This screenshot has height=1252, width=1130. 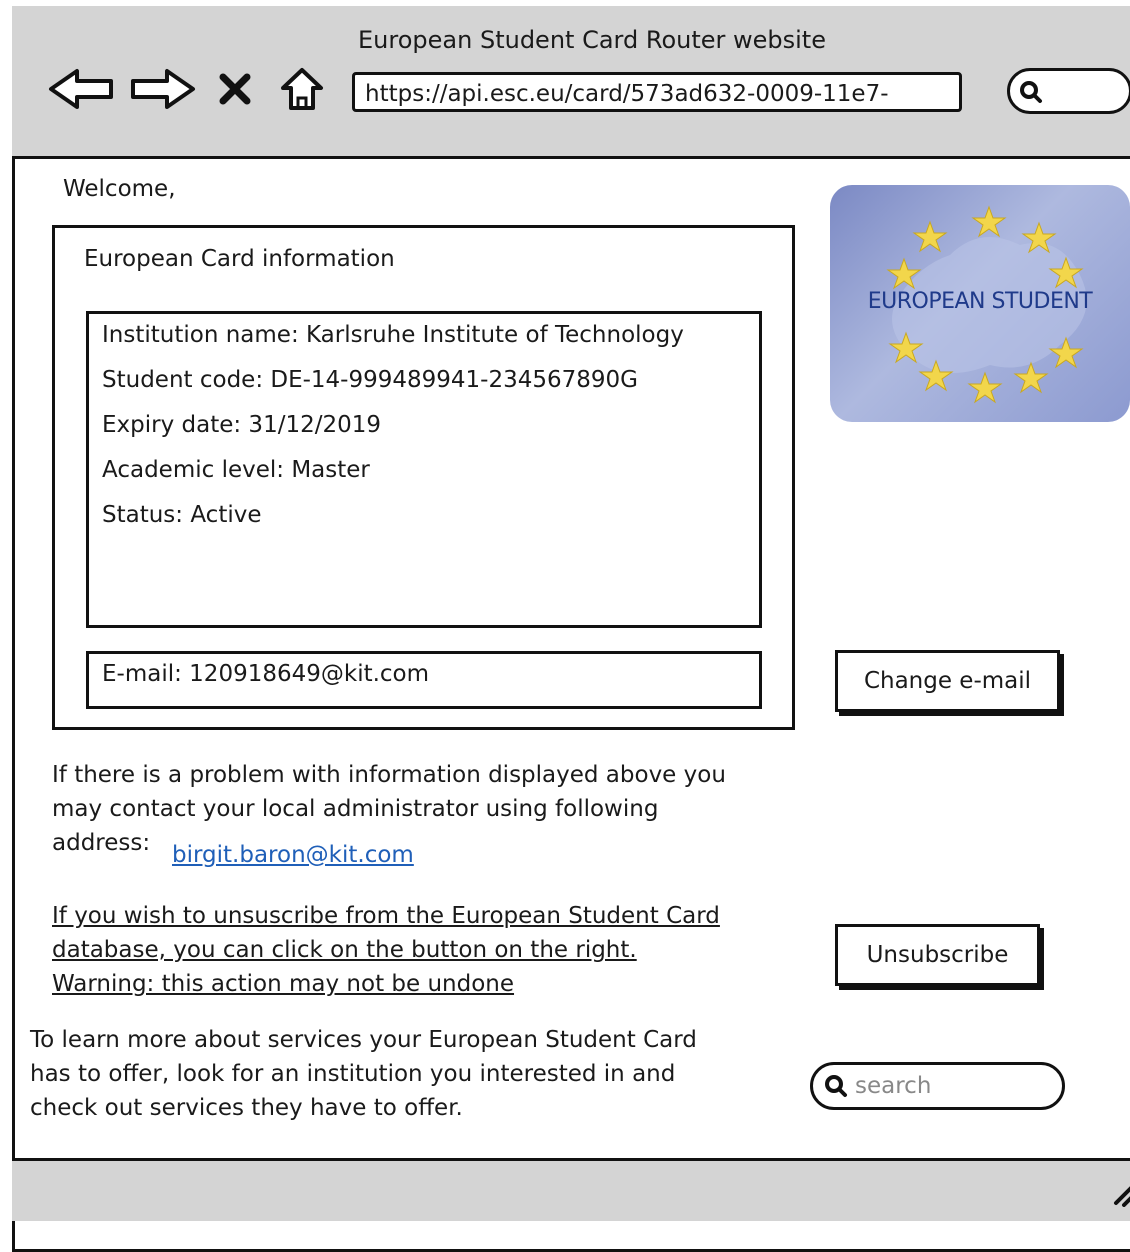 What do you see at coordinates (1068, 91) in the screenshot?
I see `browser-search-box` at bounding box center [1068, 91].